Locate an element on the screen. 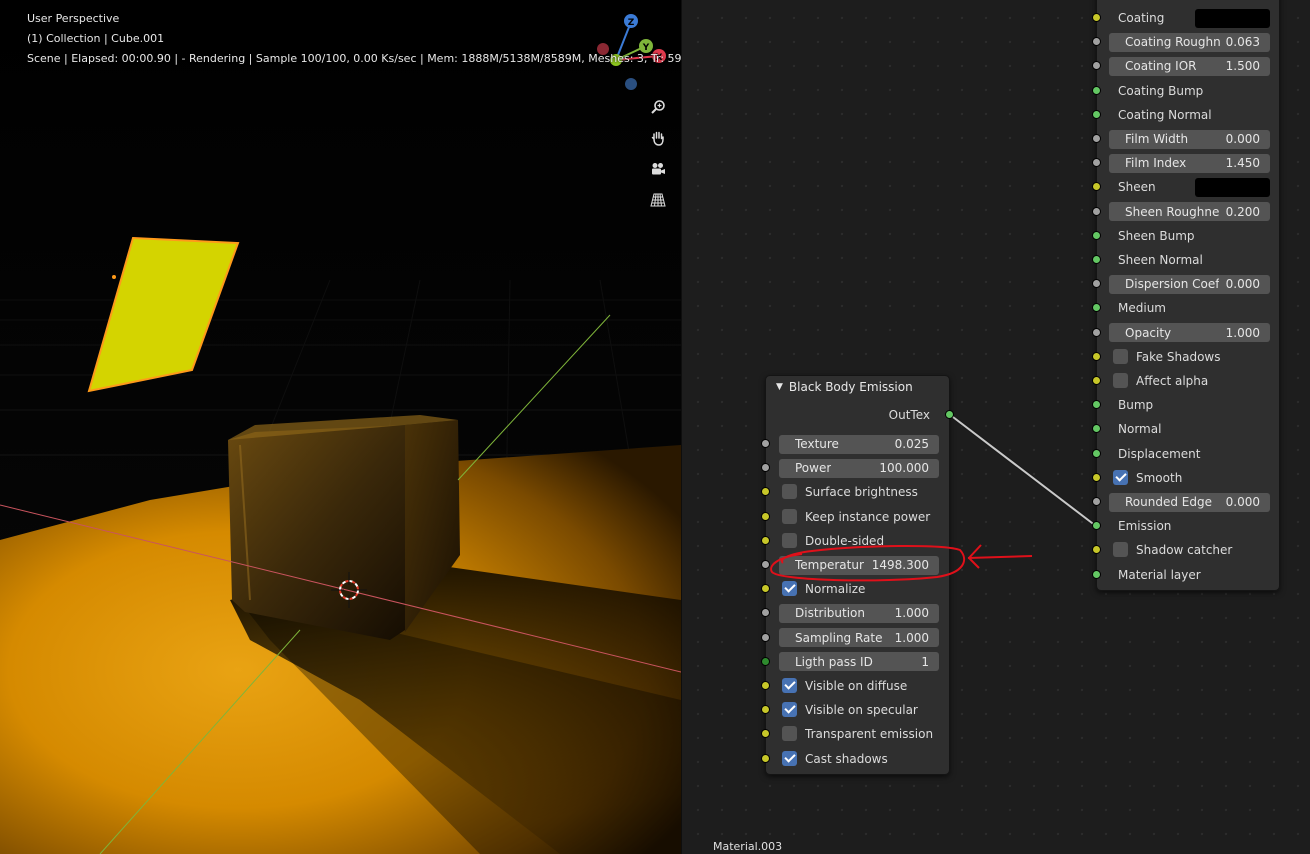 Image resolution: width=1310 pixels, height=854 pixels. row-label: Emission is located at coordinates (1145, 526).